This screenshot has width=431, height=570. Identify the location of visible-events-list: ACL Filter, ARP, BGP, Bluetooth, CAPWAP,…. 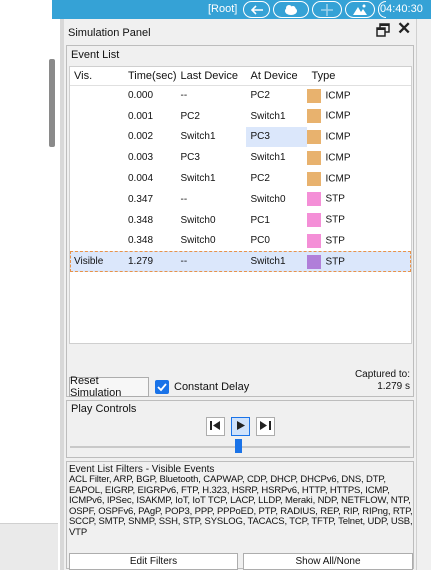
(241, 506).